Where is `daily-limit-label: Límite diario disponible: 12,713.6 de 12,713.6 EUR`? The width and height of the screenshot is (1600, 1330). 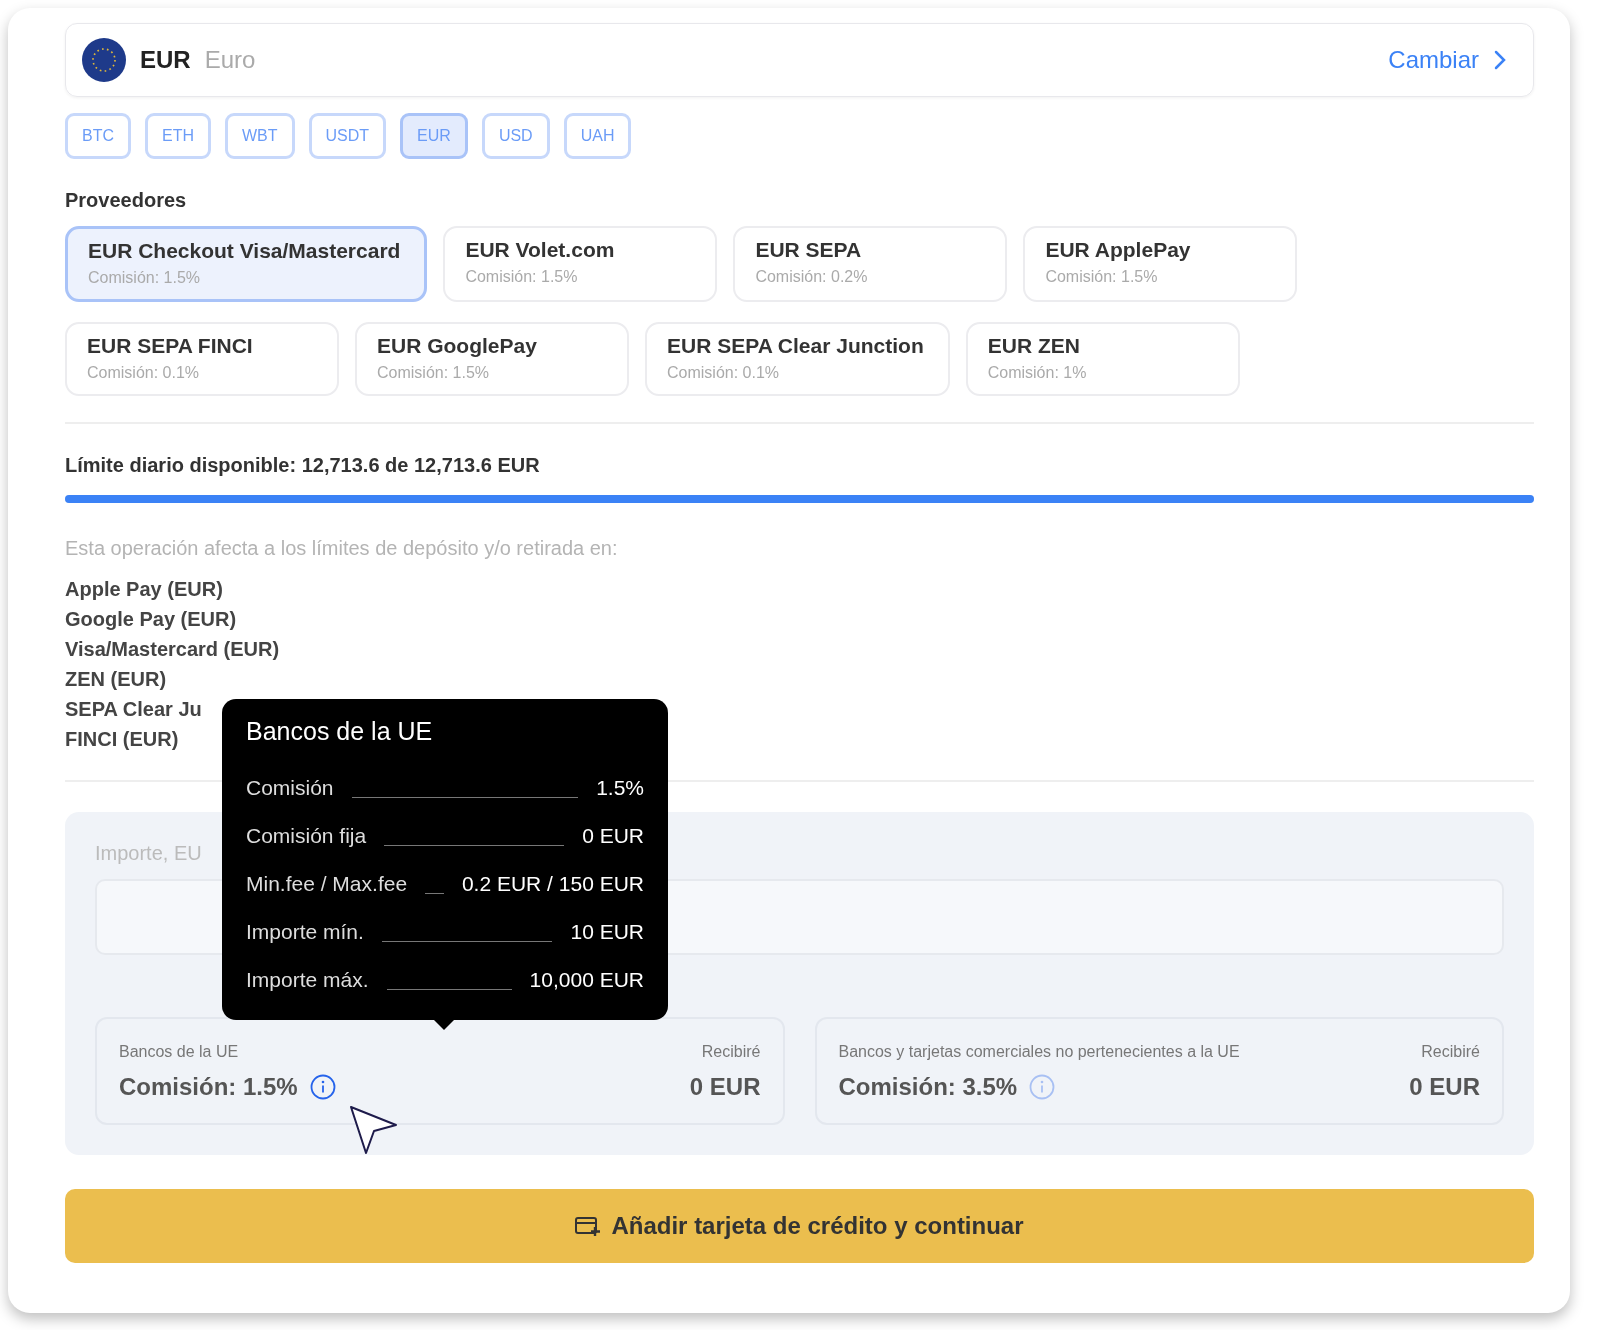
daily-limit-label: Límite diario disponible: 12,713.6 de 12,713.6 EUR is located at coordinates (303, 465).